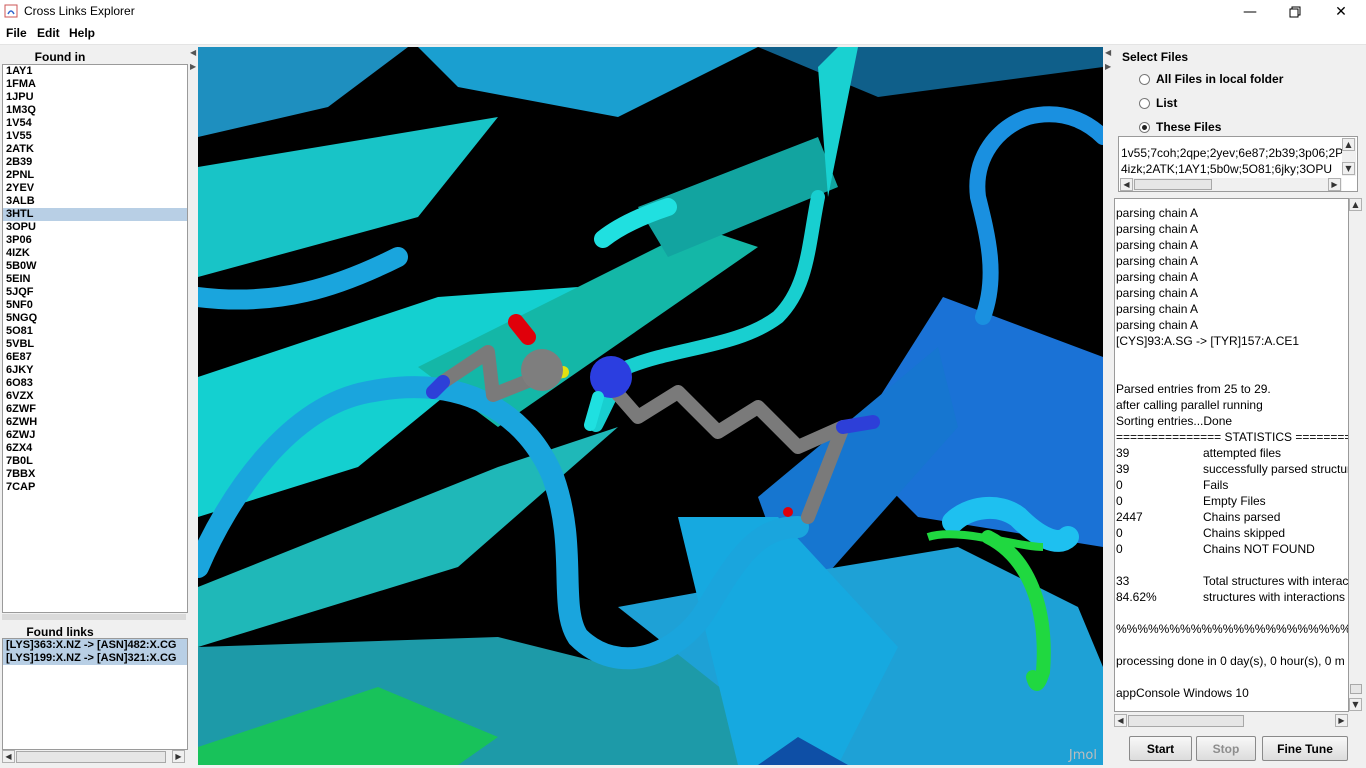  Describe the element at coordinates (95, 110) in the screenshot. I see `found-in-item: 1M3Q` at that location.